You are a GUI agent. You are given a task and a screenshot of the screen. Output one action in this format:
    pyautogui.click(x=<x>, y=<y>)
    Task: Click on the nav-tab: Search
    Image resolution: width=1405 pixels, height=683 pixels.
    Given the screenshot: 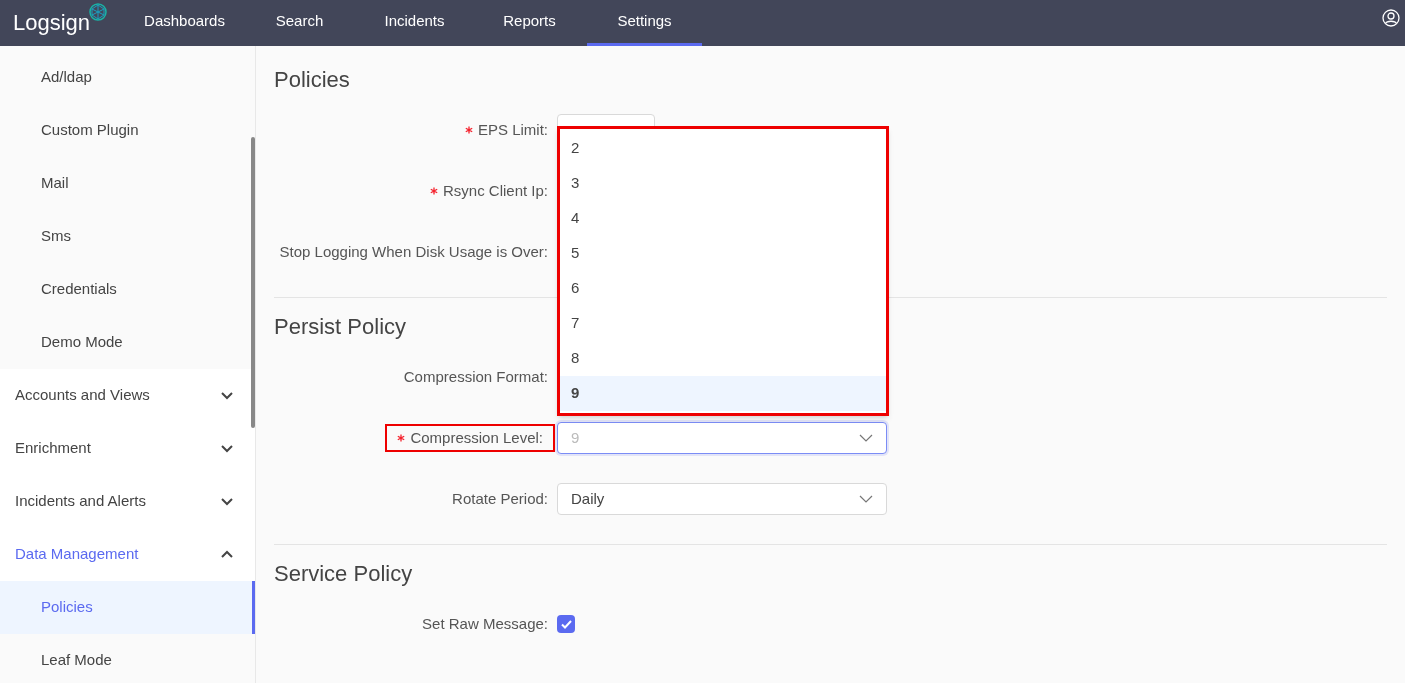 What is the action you would take?
    pyautogui.click(x=299, y=23)
    